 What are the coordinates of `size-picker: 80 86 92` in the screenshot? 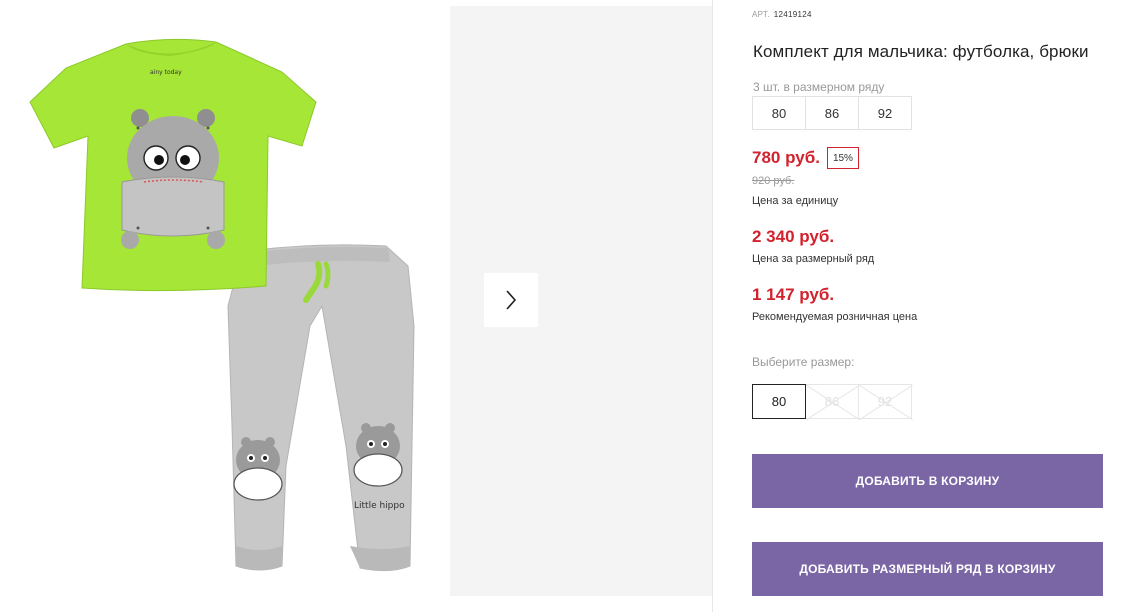 It's located at (832, 402).